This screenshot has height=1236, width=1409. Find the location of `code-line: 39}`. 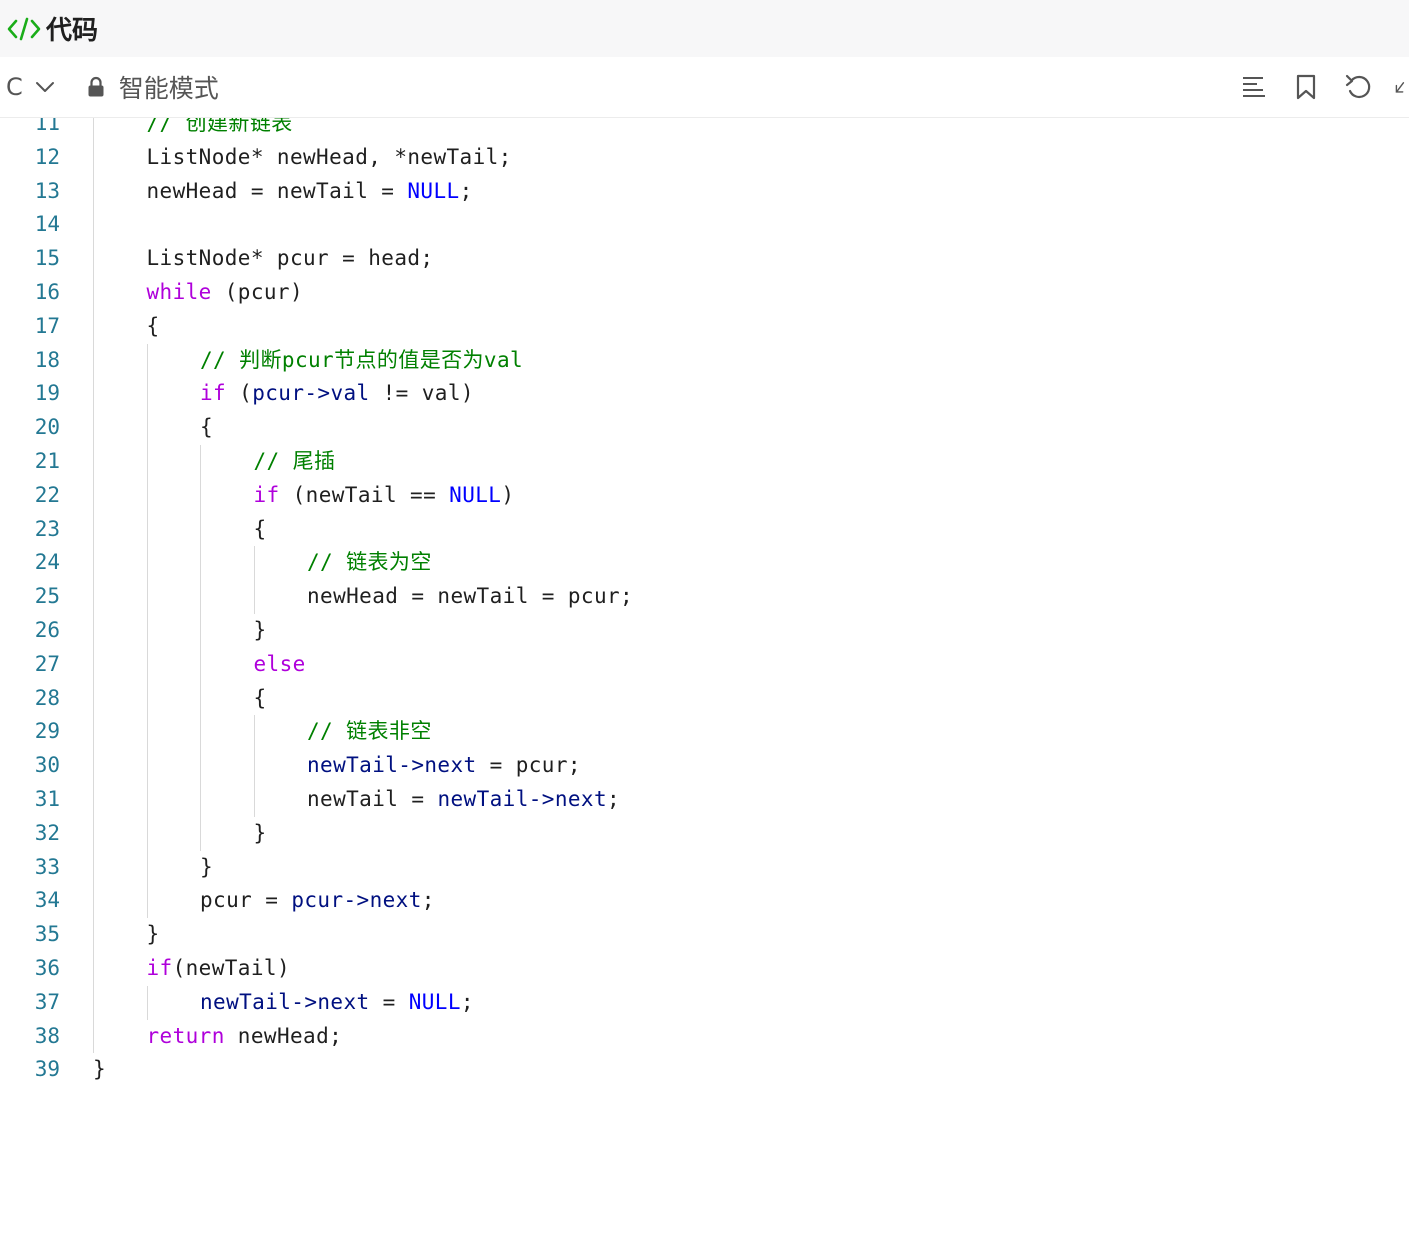

code-line: 39} is located at coordinates (704, 1070).